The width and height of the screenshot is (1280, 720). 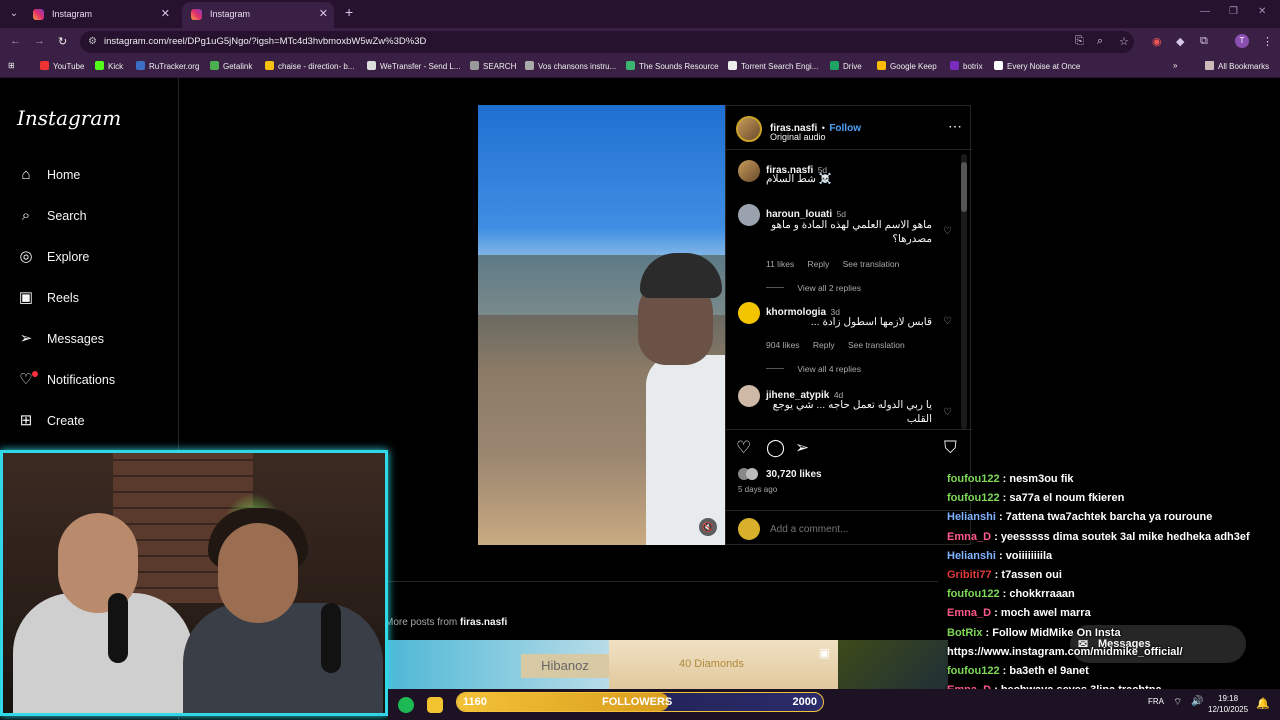 I want to click on like-heart-icon: ♡, so click(x=743, y=448).